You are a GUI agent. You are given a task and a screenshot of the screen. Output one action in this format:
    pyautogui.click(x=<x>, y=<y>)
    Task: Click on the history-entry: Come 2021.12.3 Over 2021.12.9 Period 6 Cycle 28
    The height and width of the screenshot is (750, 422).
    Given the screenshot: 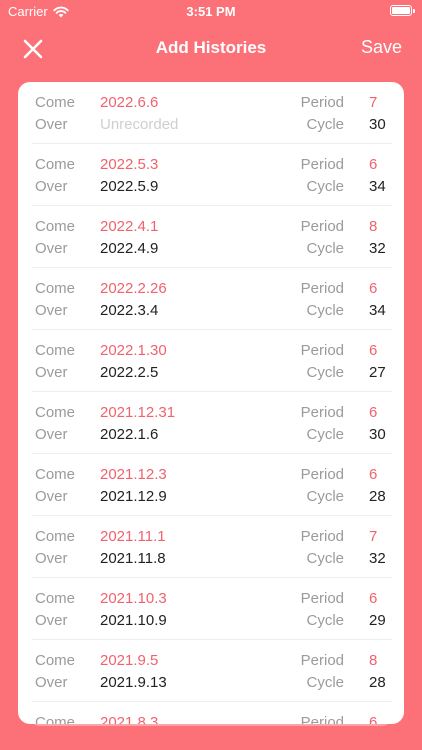 What is the action you would take?
    pyautogui.click(x=212, y=485)
    